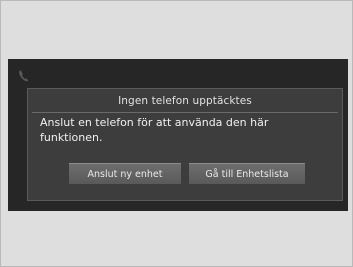 The width and height of the screenshot is (353, 267). Describe the element at coordinates (125, 173) in the screenshot. I see `connect-new-device-button: Anslut ny enhet` at that location.